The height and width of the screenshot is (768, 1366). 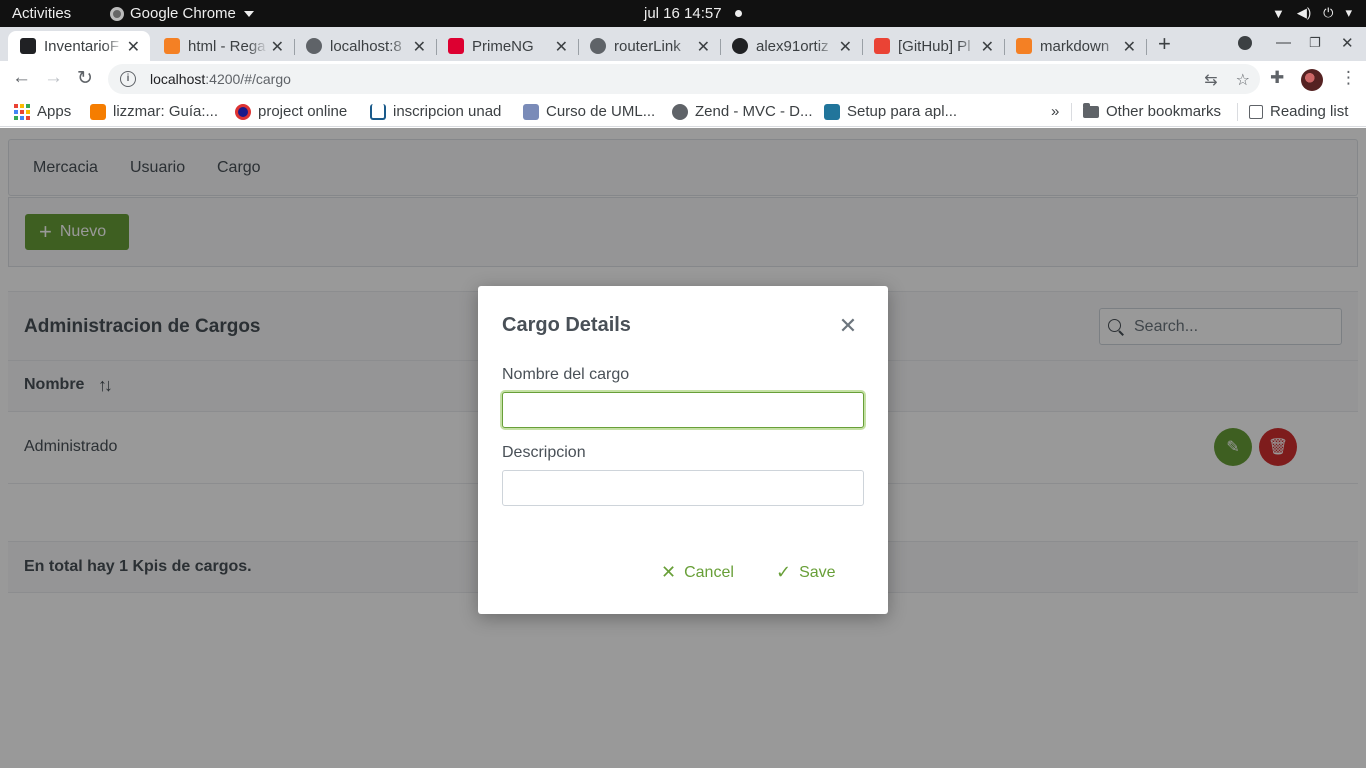 What do you see at coordinates (1315, 43) in the screenshot?
I see `restore-icon: ❐` at bounding box center [1315, 43].